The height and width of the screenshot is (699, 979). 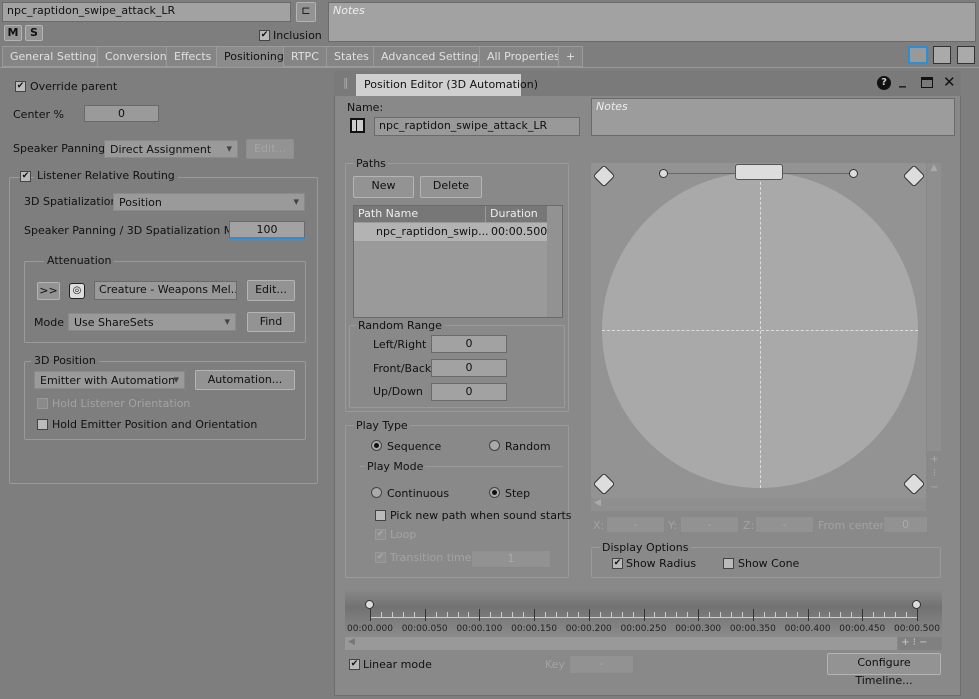 What do you see at coordinates (25, 176) in the screenshot?
I see `listener-routing-checkbox: ✔` at bounding box center [25, 176].